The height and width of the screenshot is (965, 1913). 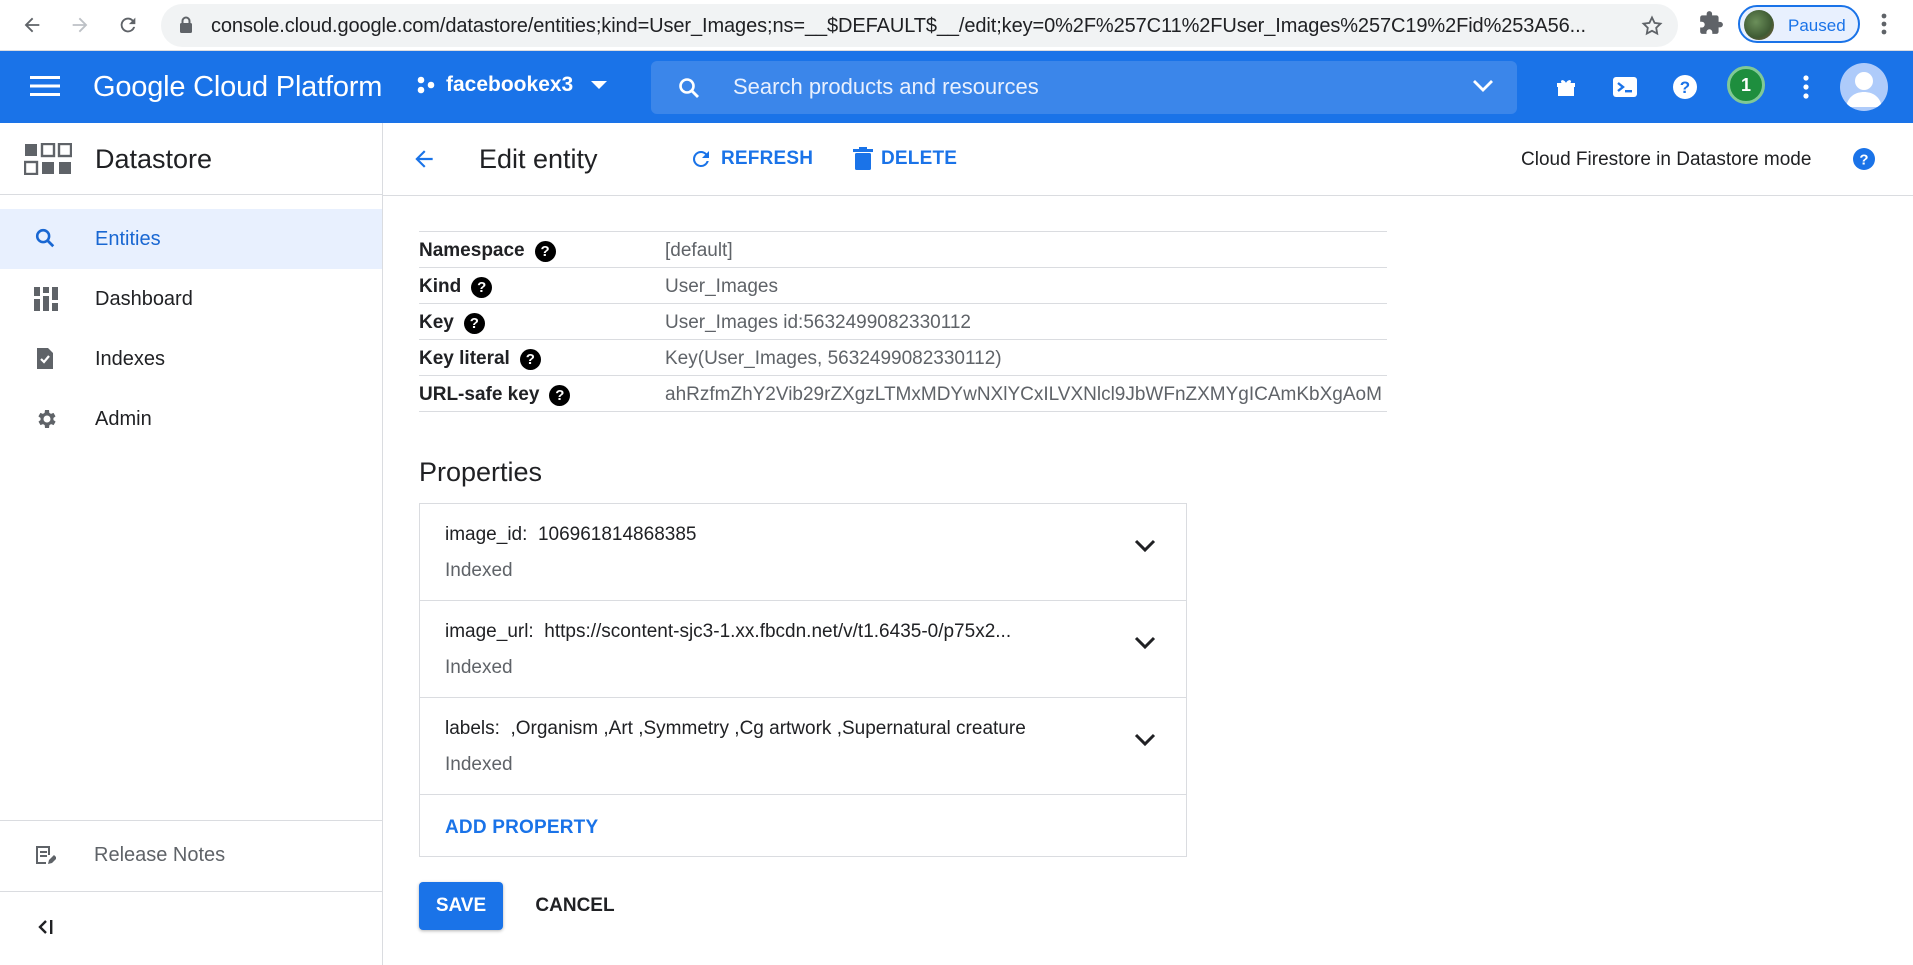 I want to click on brand-title: Google Cloud Platform, so click(x=237, y=87).